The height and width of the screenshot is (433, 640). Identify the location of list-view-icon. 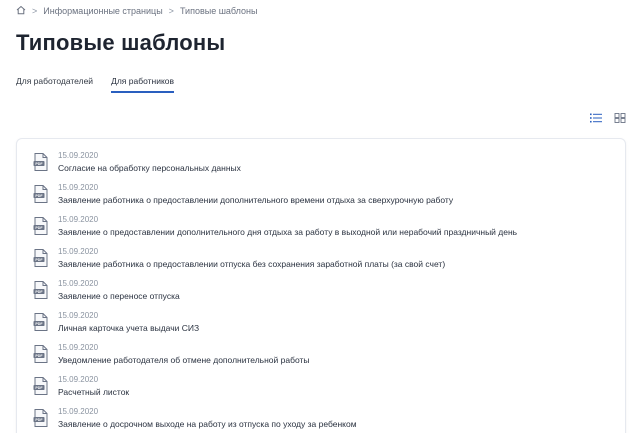
(596, 119).